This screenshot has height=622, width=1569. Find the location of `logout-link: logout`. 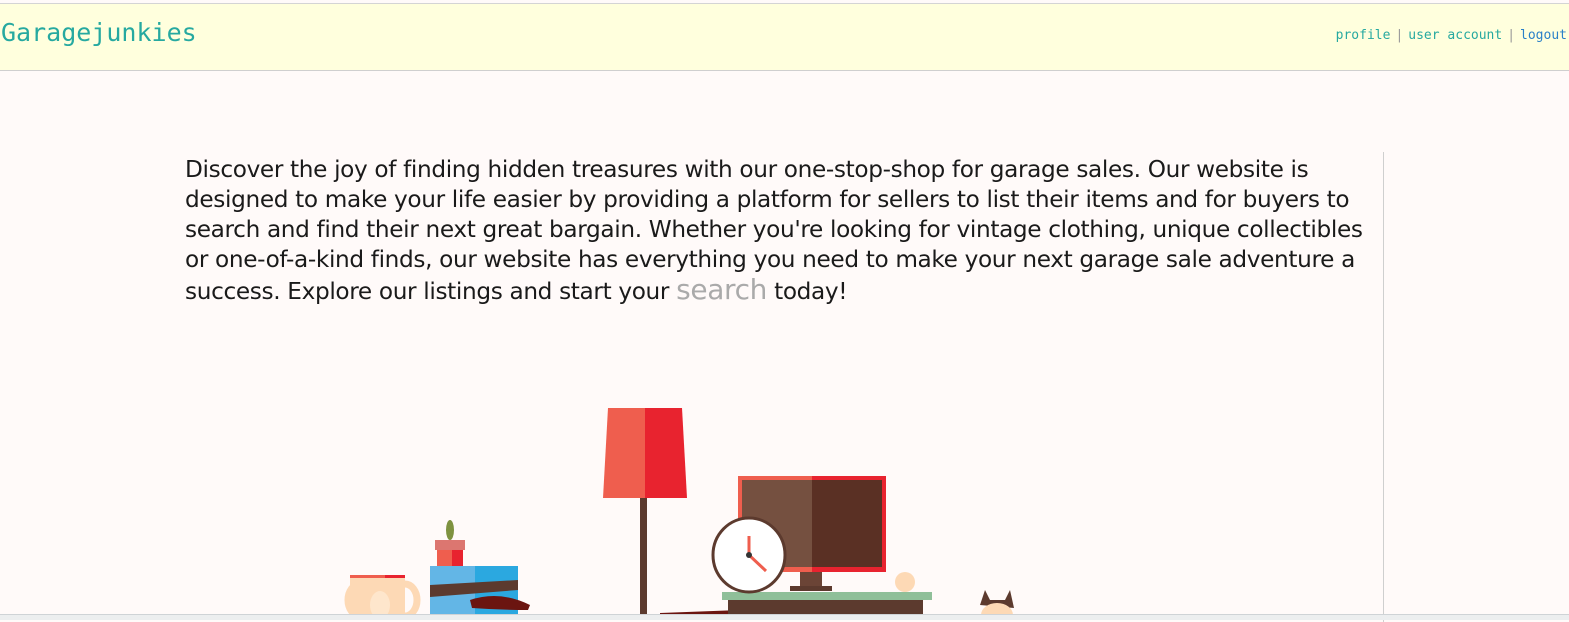

logout-link: logout is located at coordinates (1543, 35).